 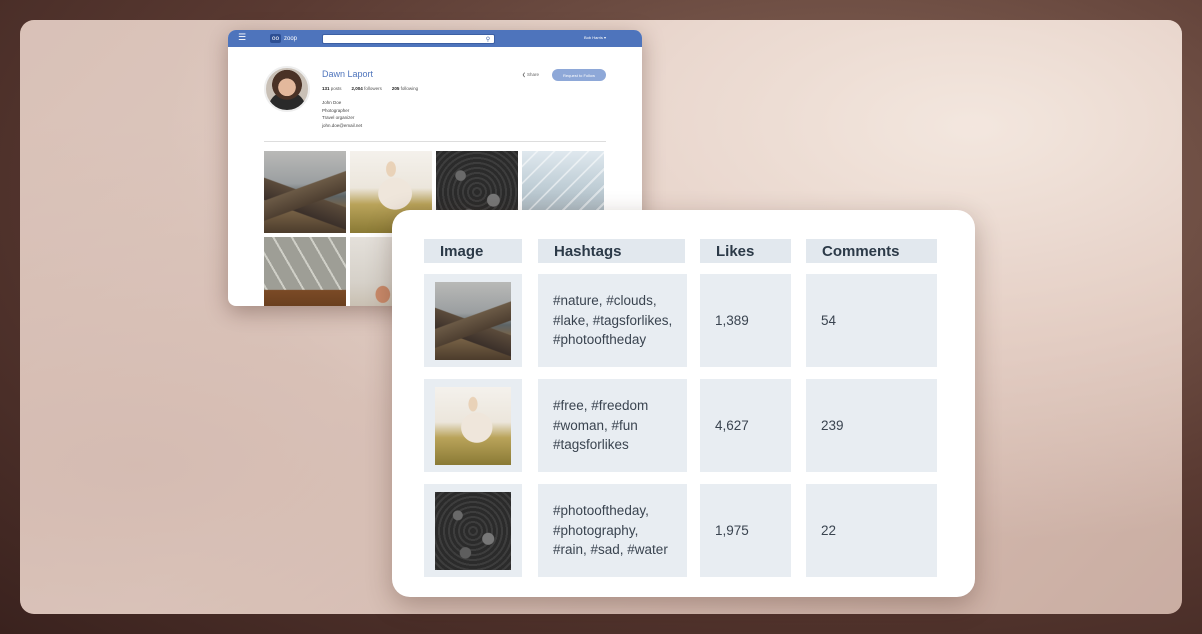 What do you see at coordinates (473, 251) in the screenshot?
I see `column-header-image: Image` at bounding box center [473, 251].